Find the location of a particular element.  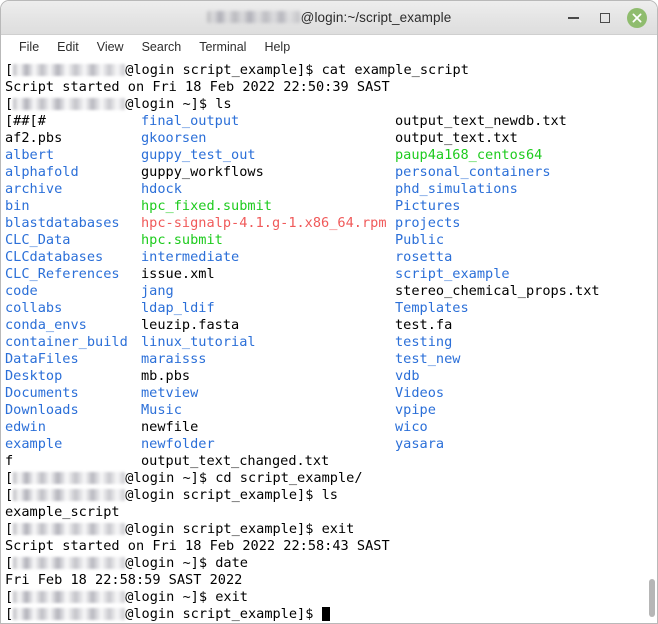

terminal-prompt-line: [@login ~]$ exit is located at coordinates (331, 597).